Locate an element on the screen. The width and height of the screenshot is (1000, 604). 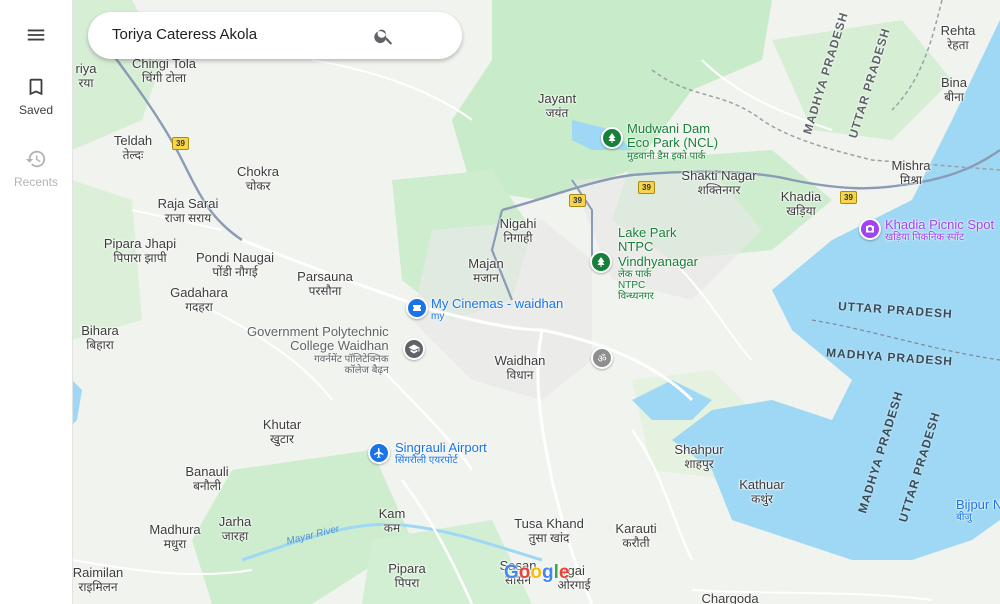
place-label: Chargoda is located at coordinates (730, 597).